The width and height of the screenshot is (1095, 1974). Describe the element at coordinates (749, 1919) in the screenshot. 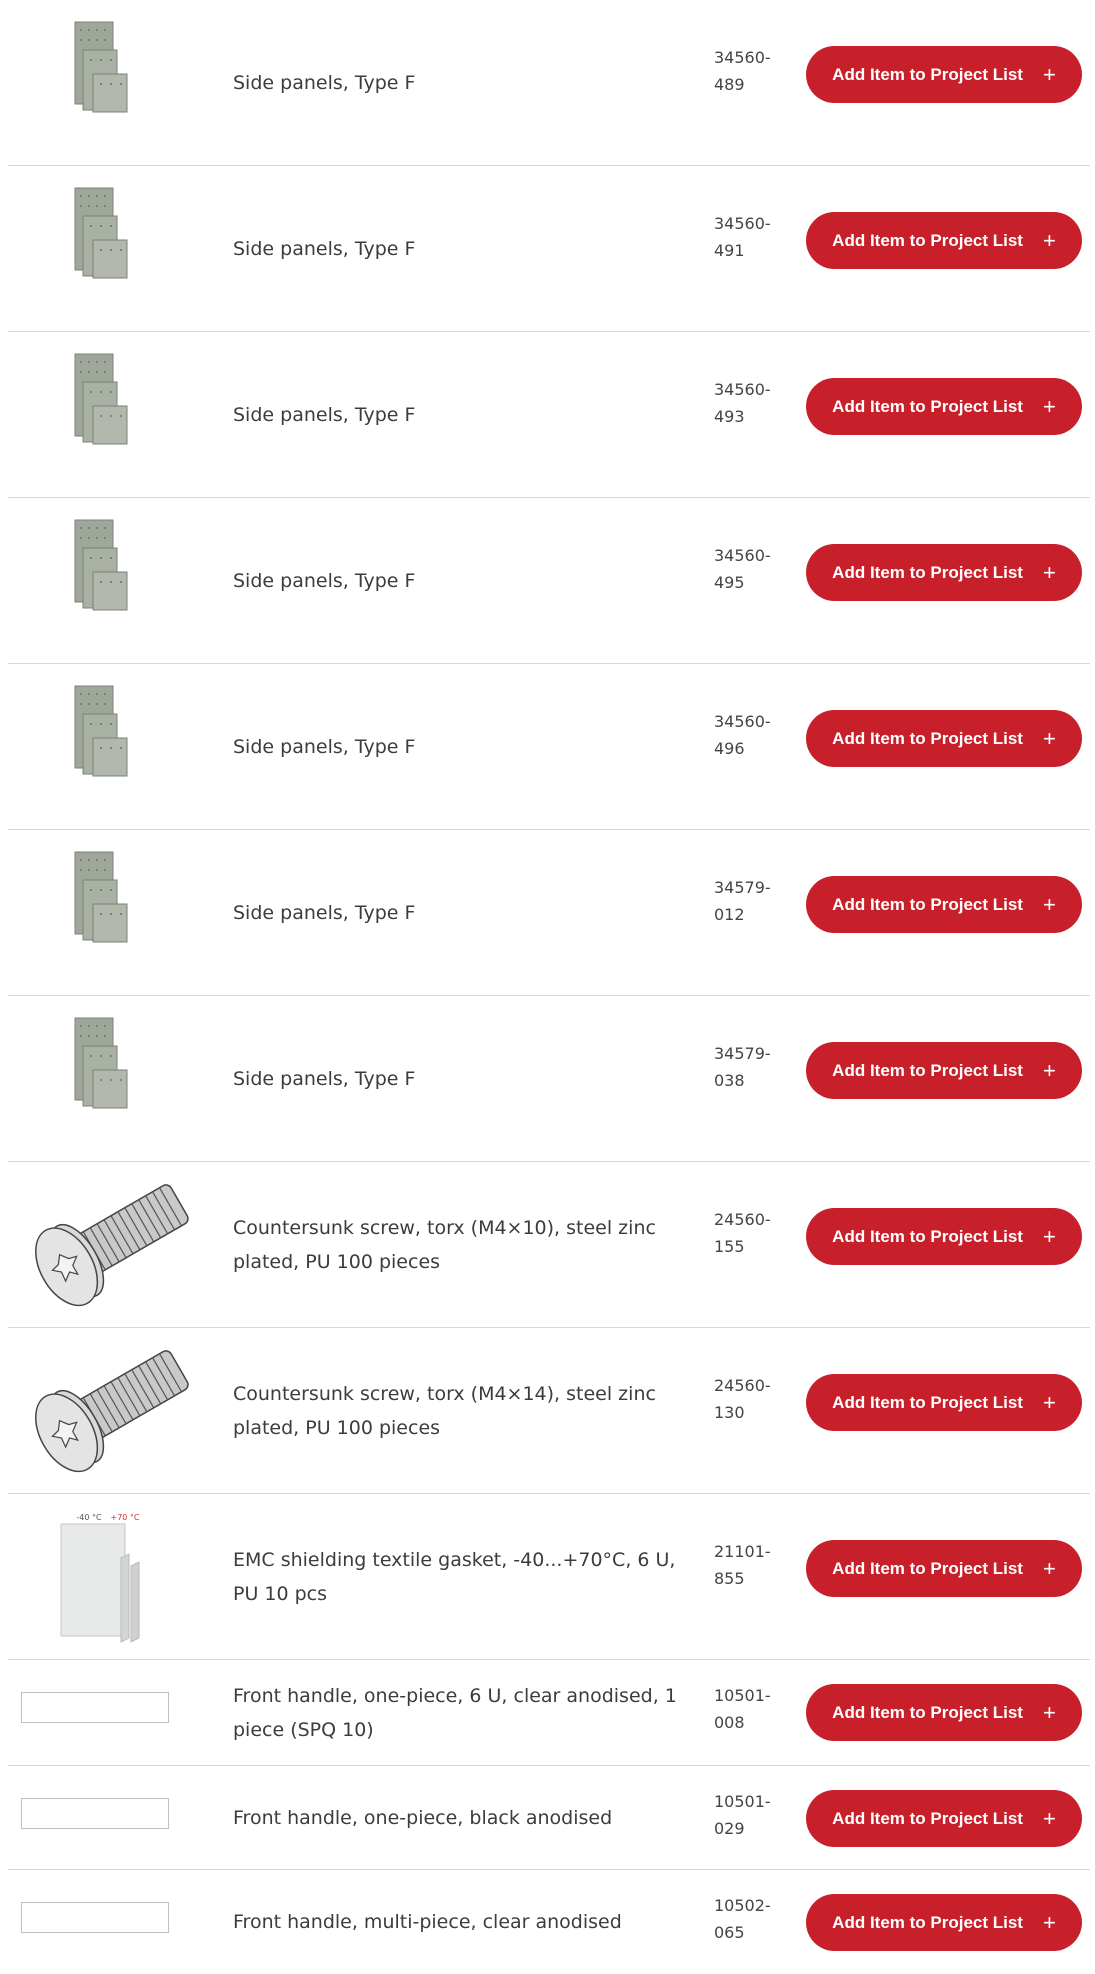

I see `part-number: 10502- 065` at that location.